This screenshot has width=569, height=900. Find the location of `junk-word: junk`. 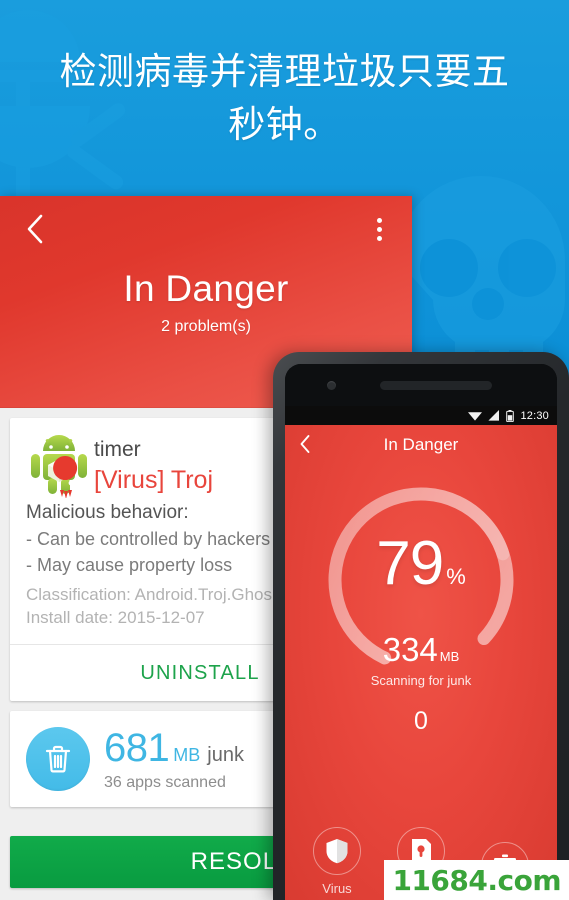

junk-word: junk is located at coordinates (225, 754).